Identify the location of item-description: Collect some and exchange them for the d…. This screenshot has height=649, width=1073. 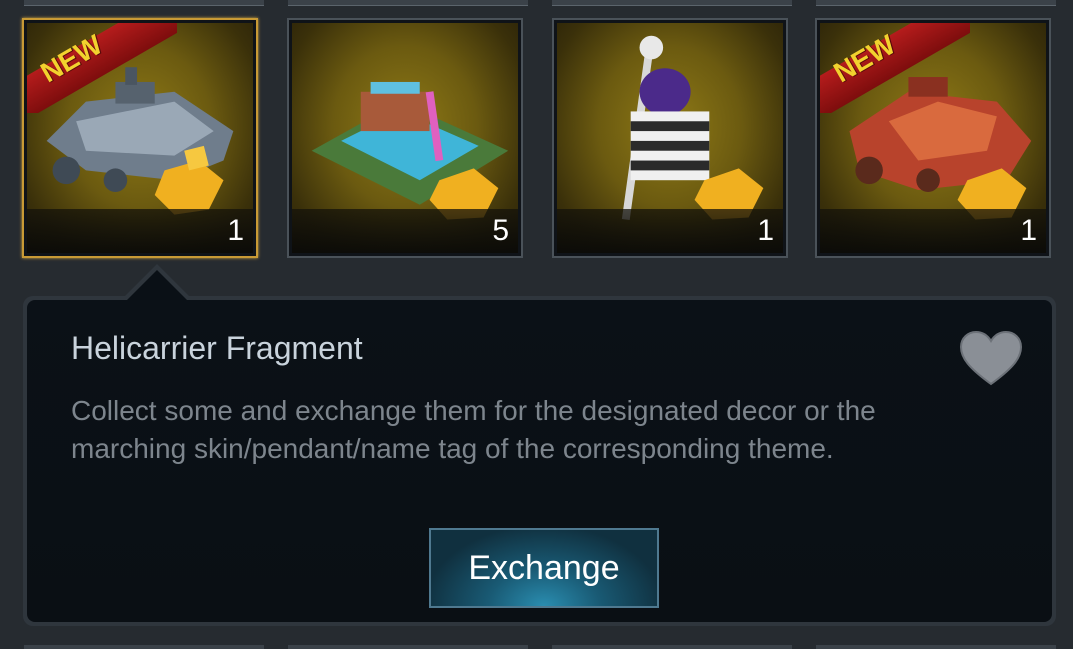
(473, 429).